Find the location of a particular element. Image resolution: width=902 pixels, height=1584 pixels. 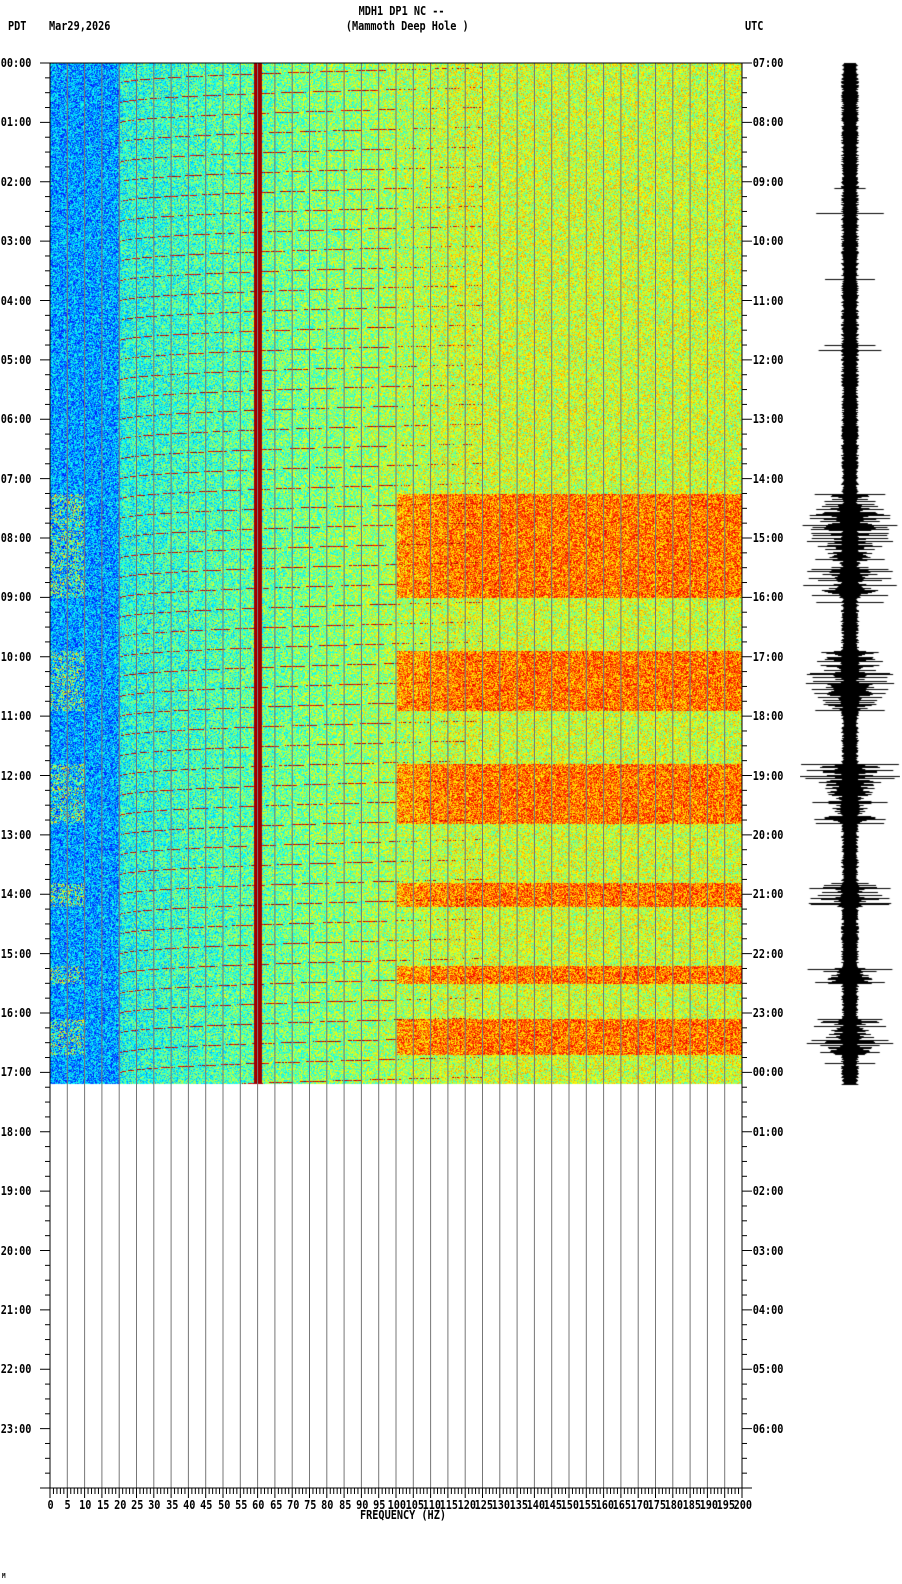

y-left-tick-label: 07:00 is located at coordinates (16, 478).